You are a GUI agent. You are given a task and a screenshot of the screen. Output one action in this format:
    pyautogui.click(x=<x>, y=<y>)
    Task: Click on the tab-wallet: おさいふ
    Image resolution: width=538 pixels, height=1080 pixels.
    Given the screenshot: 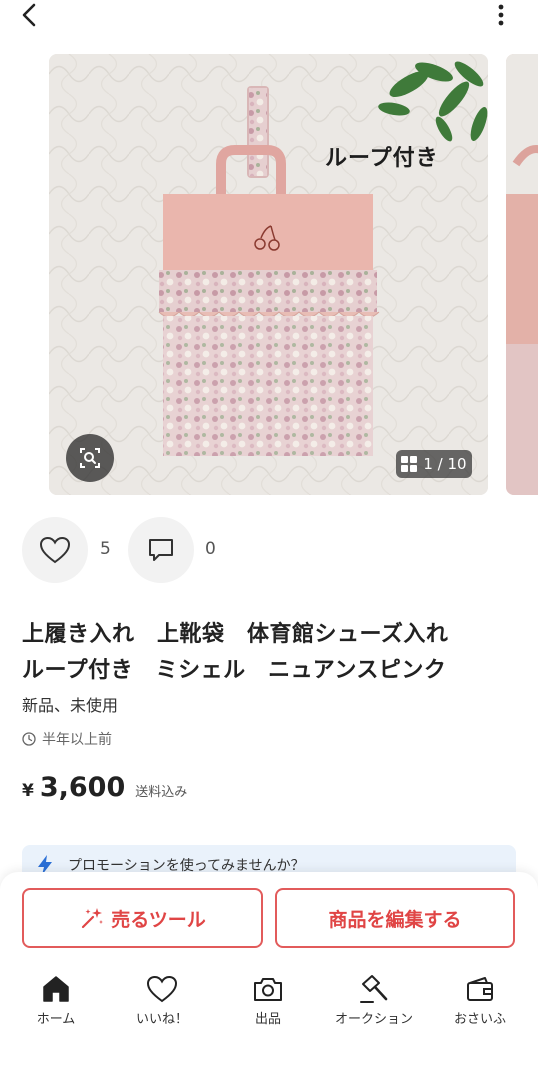 What is the action you would take?
    pyautogui.click(x=480, y=1002)
    